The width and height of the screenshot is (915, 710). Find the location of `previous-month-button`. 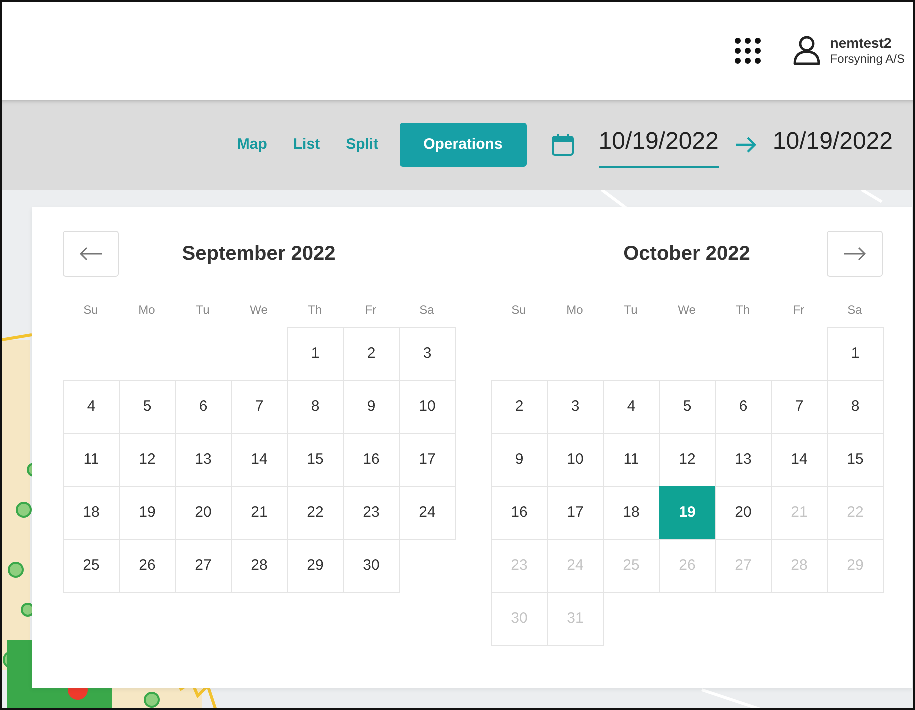

previous-month-button is located at coordinates (91, 254).